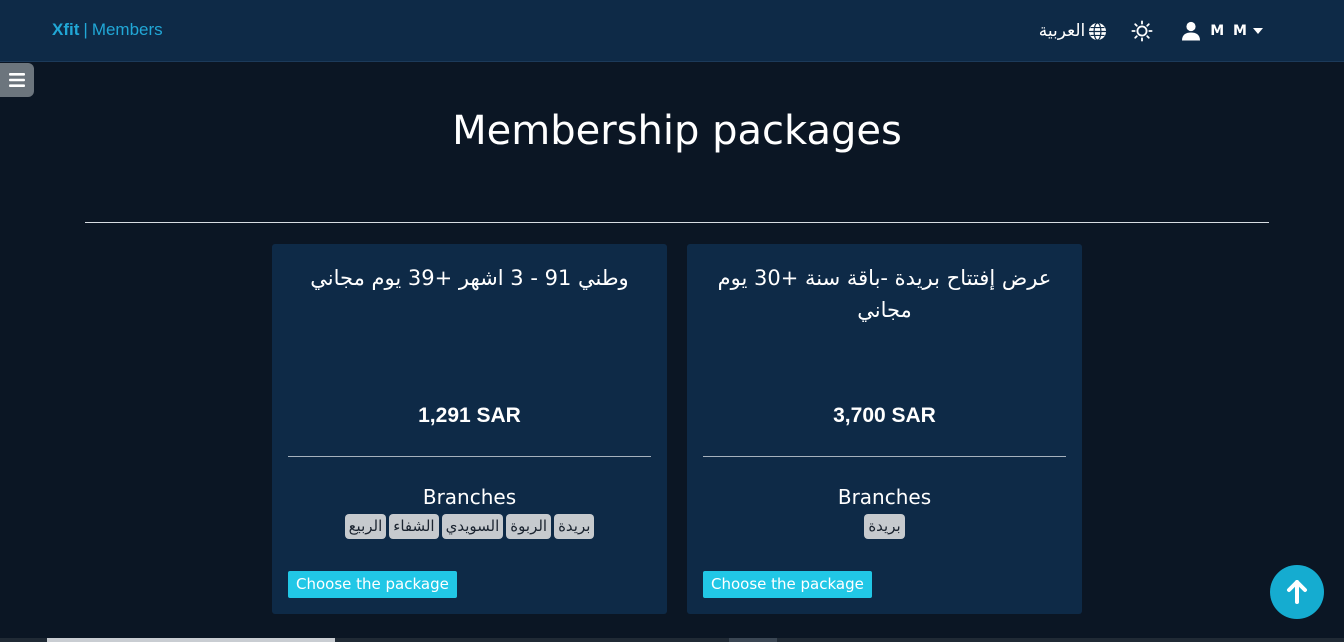 The image size is (1344, 642). What do you see at coordinates (1258, 31) in the screenshot?
I see `caret-down-icon` at bounding box center [1258, 31].